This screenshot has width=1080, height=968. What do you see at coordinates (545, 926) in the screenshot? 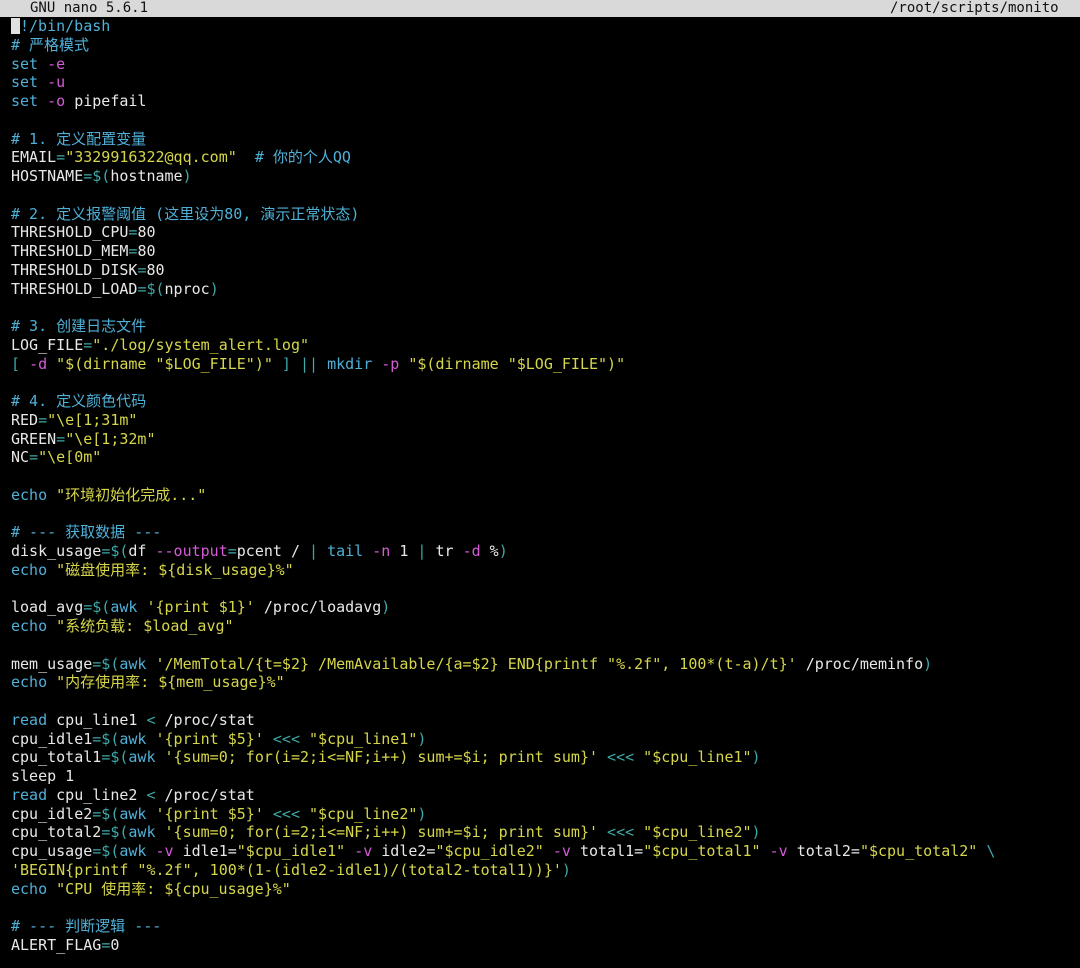
I see `code-line: # --- 判断逻辑 ---` at bounding box center [545, 926].